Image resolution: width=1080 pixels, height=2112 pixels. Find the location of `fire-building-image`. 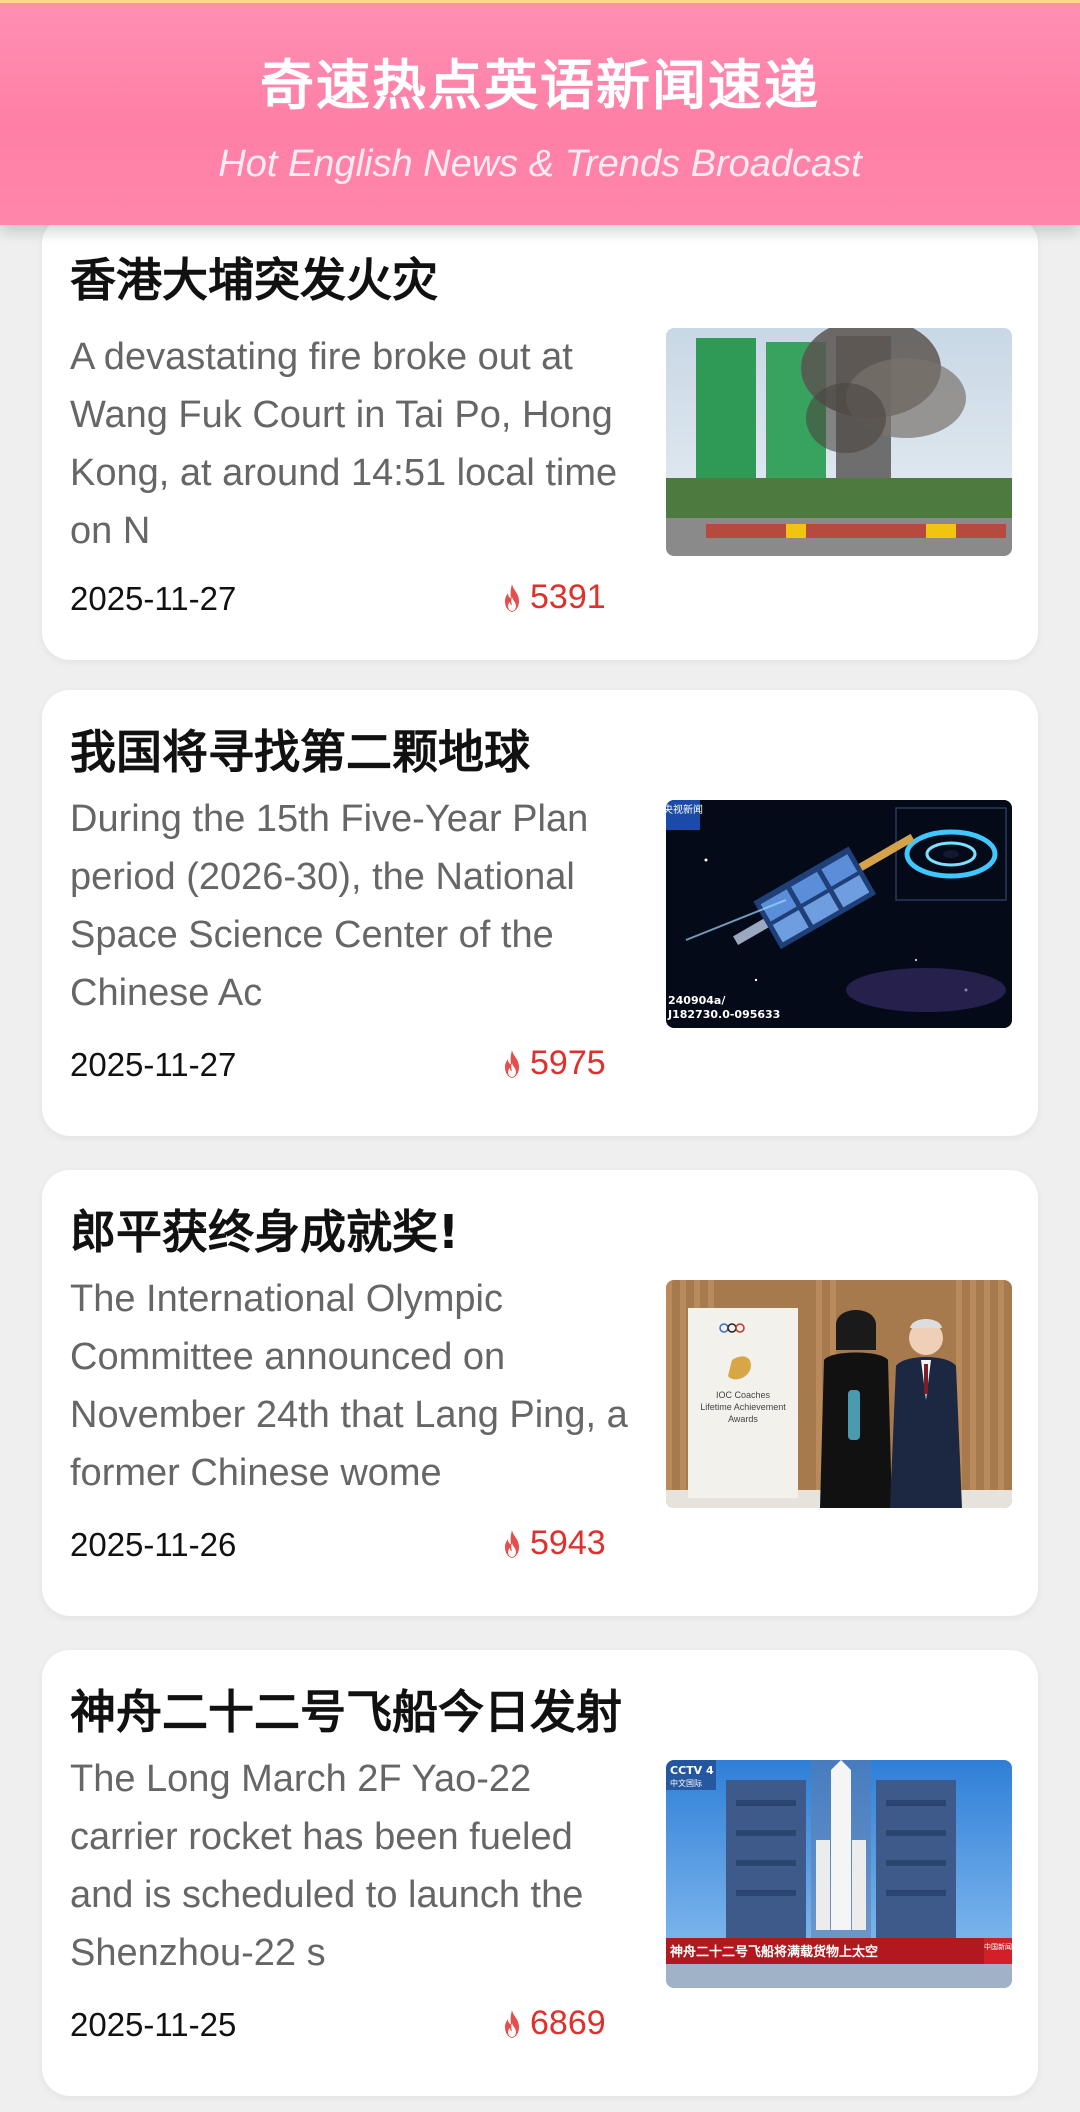

fire-building-image is located at coordinates (839, 442).